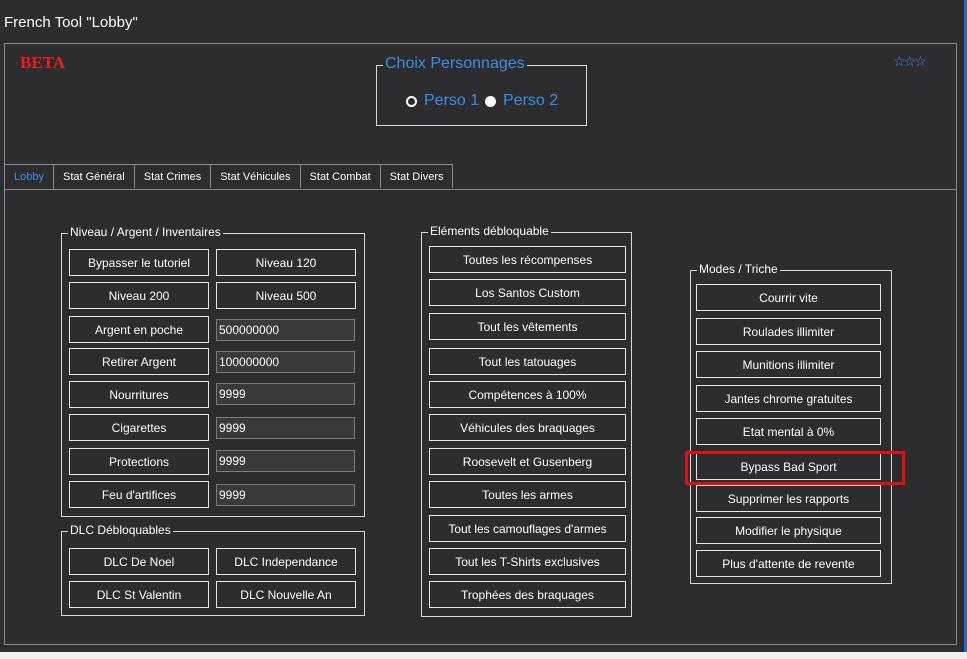  What do you see at coordinates (139, 394) in the screenshot?
I see `food-button: Nourritures` at bounding box center [139, 394].